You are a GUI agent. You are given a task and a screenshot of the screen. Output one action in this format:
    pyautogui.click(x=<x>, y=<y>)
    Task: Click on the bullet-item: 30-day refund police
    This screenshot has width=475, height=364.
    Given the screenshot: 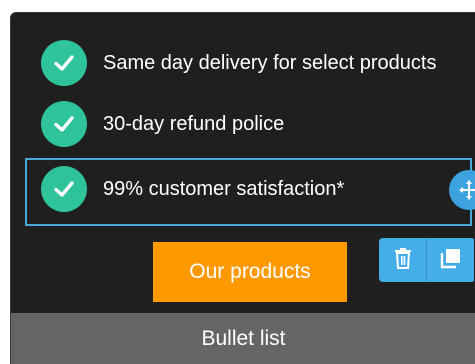 What is the action you would take?
    pyautogui.click(x=162, y=124)
    